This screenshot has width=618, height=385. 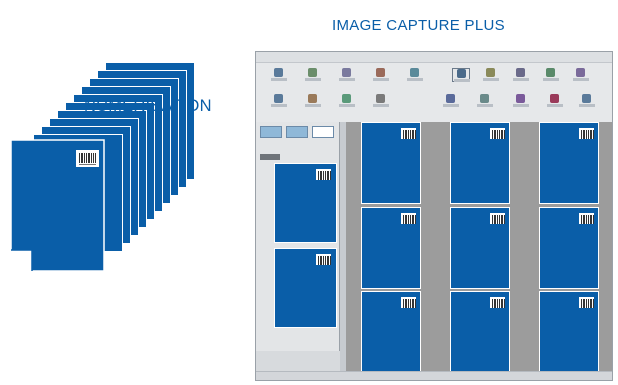 What do you see at coordinates (434, 57) in the screenshot?
I see `menu-bar` at bounding box center [434, 57].